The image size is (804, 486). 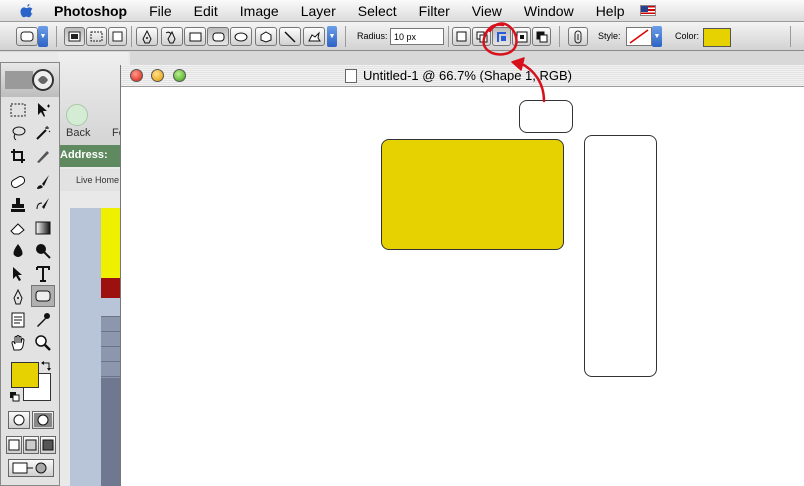 I want to click on swap-colors-icon, so click(x=46, y=366).